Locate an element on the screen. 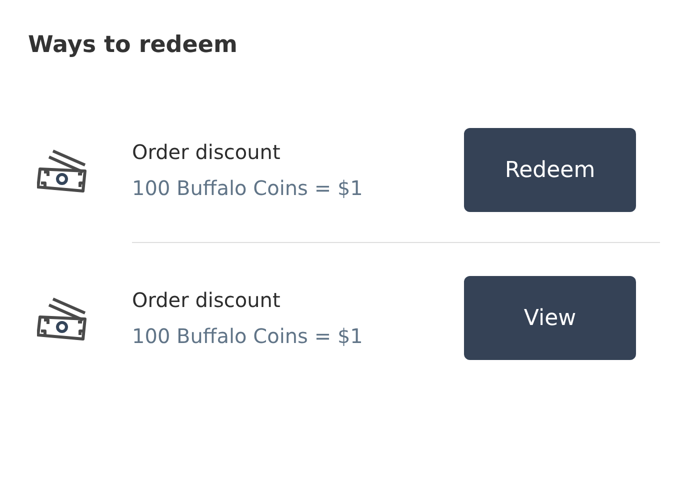 This screenshot has width=686, height=502. action-button: Redeem is located at coordinates (550, 170).